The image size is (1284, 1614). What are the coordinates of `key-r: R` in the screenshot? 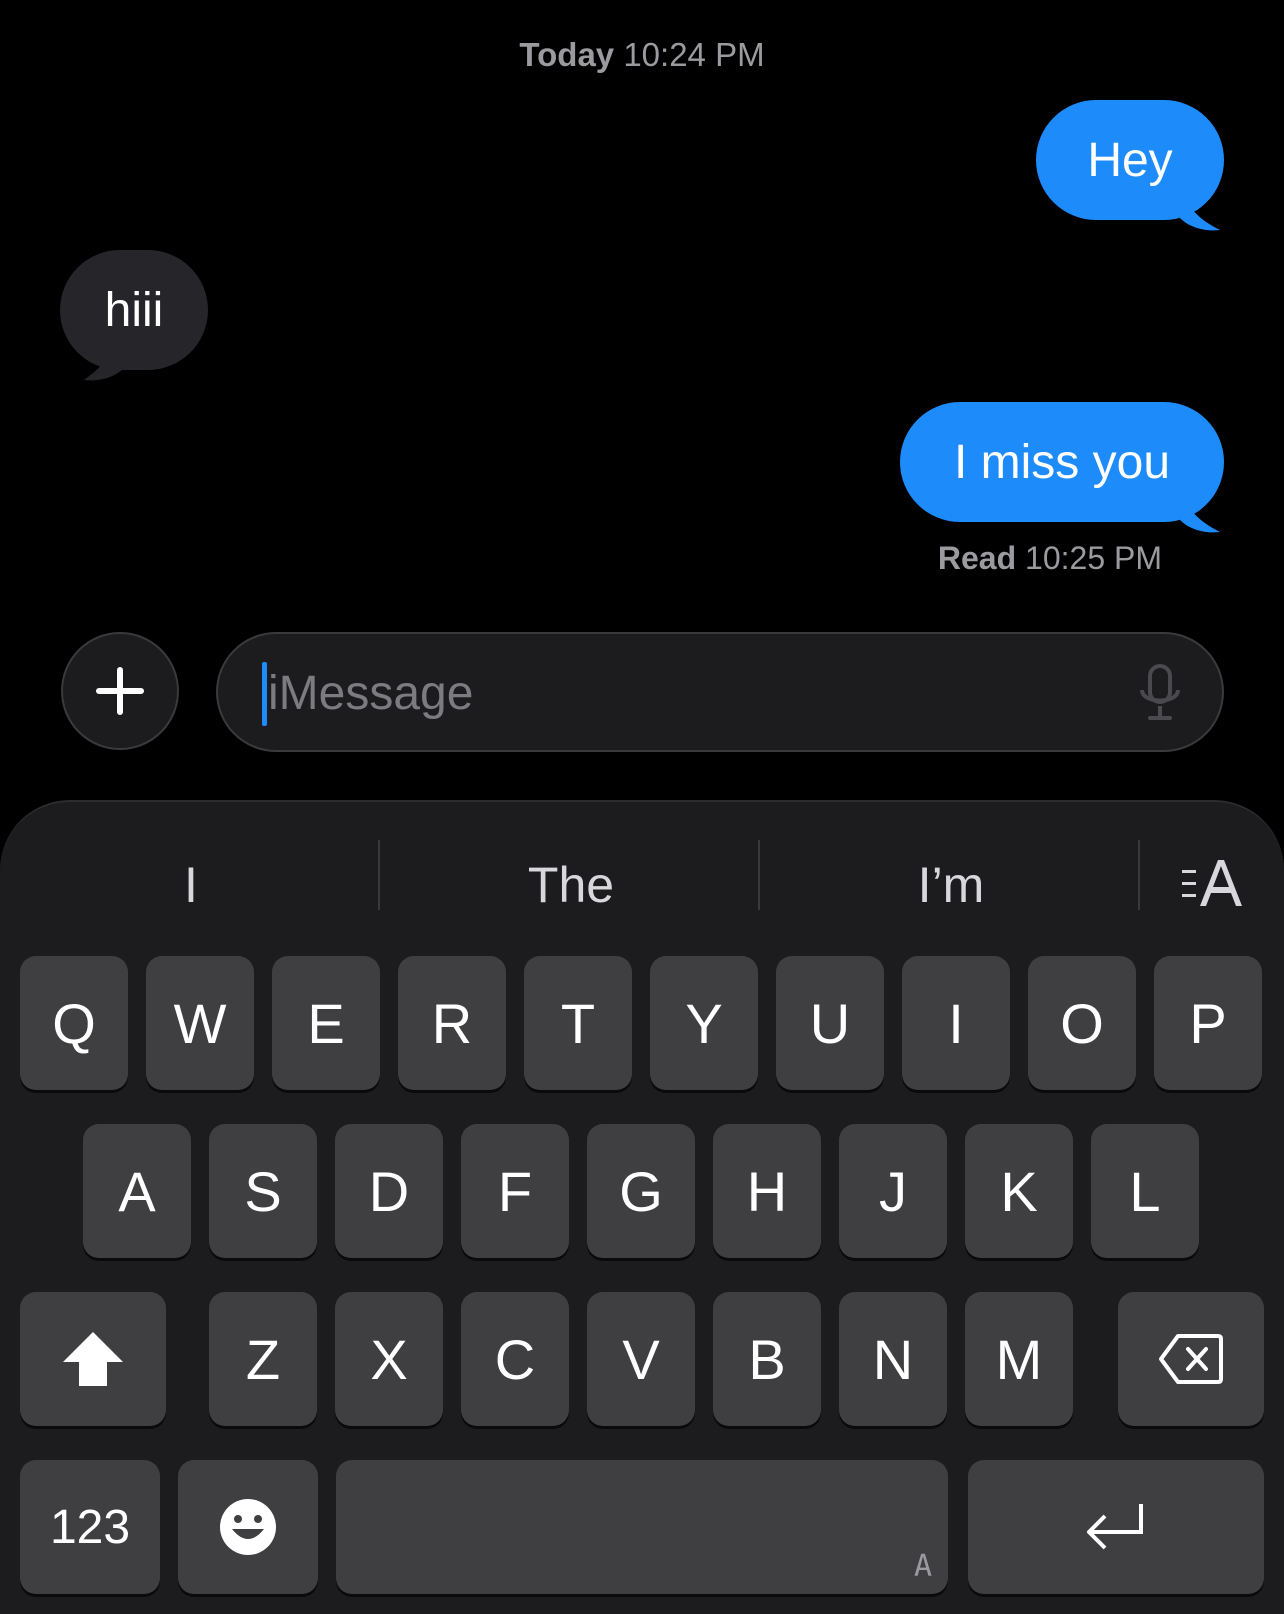 It's located at (452, 1023).